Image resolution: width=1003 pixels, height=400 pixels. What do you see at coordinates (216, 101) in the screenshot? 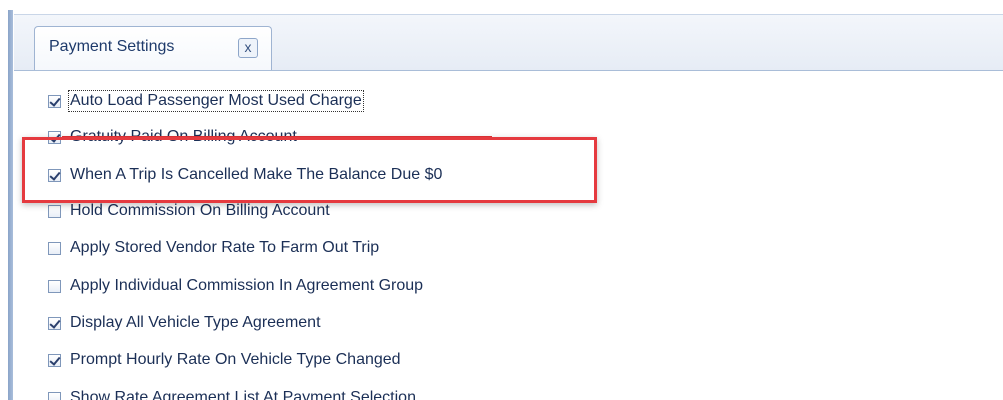
I see `option-label: Auto Load Passenger Most Used Charge` at bounding box center [216, 101].